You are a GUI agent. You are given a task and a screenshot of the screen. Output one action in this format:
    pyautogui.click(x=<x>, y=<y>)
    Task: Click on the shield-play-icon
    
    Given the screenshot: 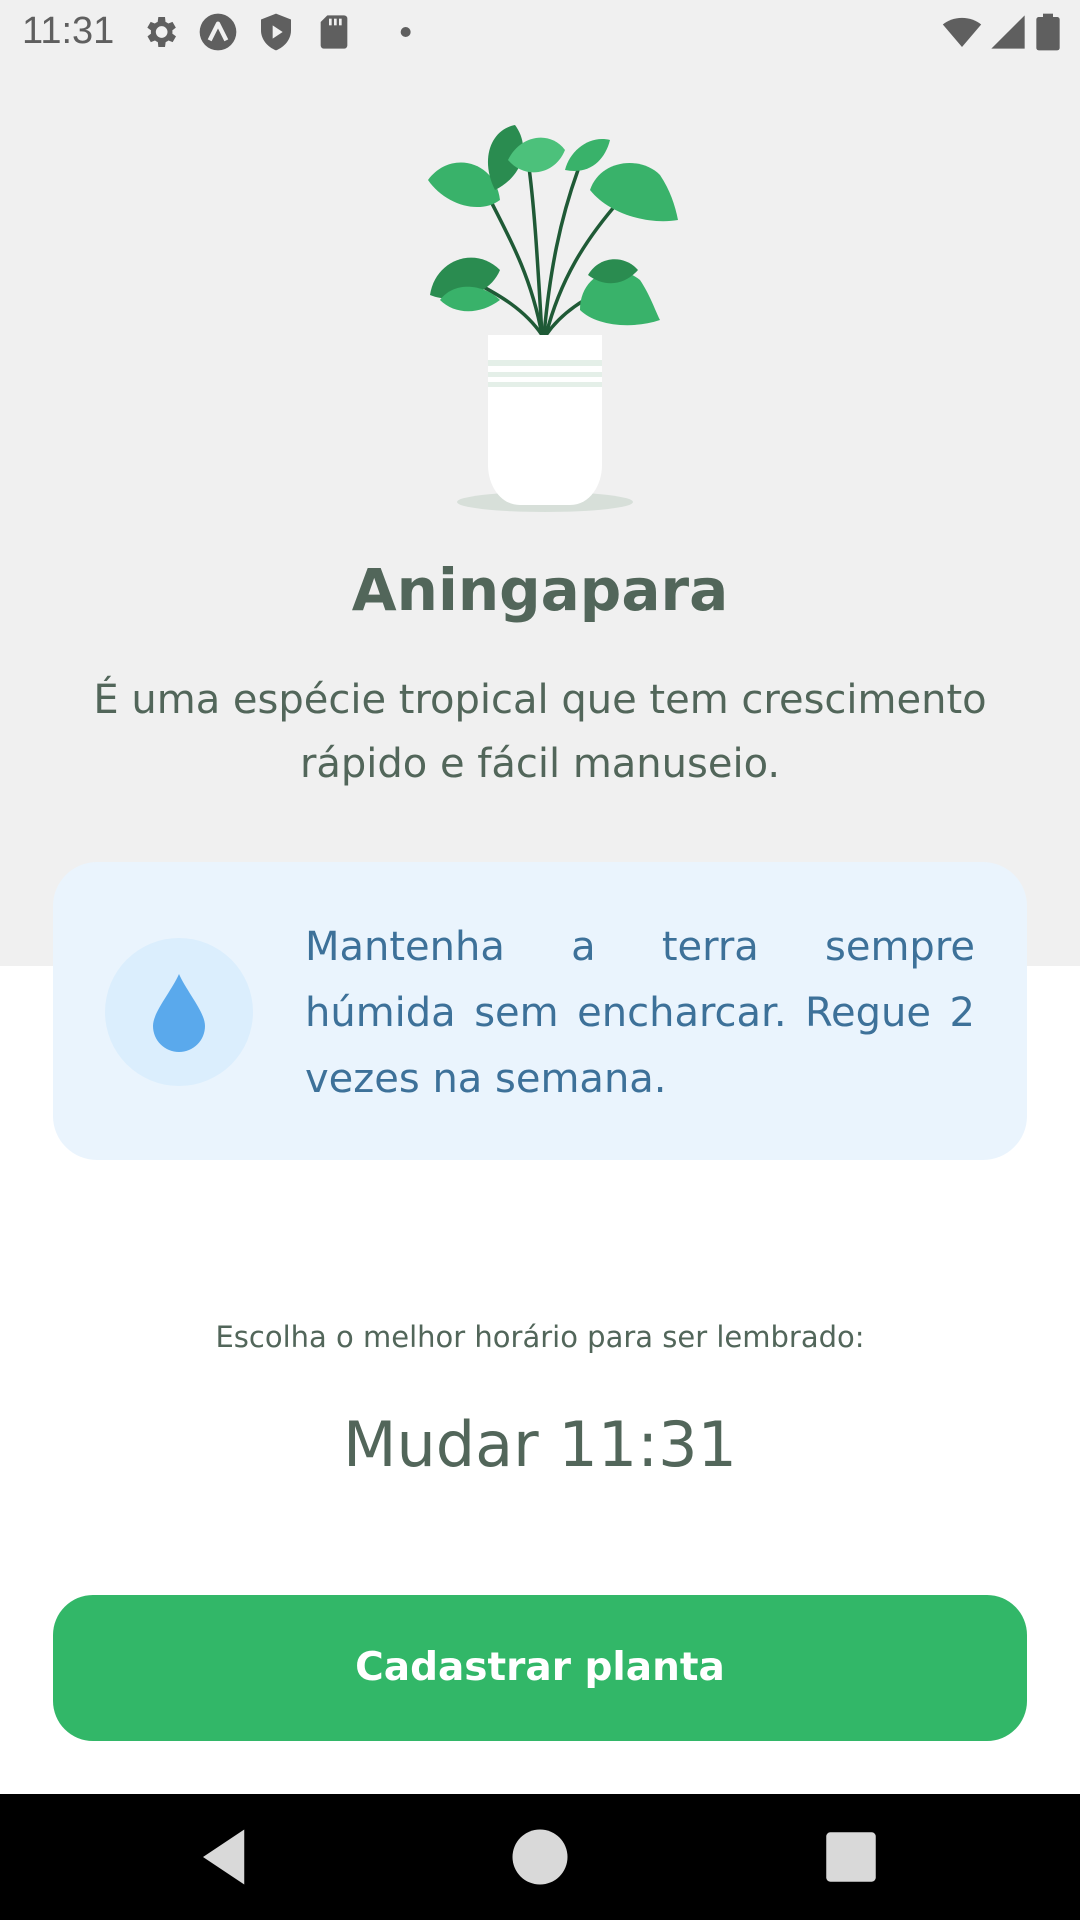 What is the action you would take?
    pyautogui.click(x=276, y=32)
    